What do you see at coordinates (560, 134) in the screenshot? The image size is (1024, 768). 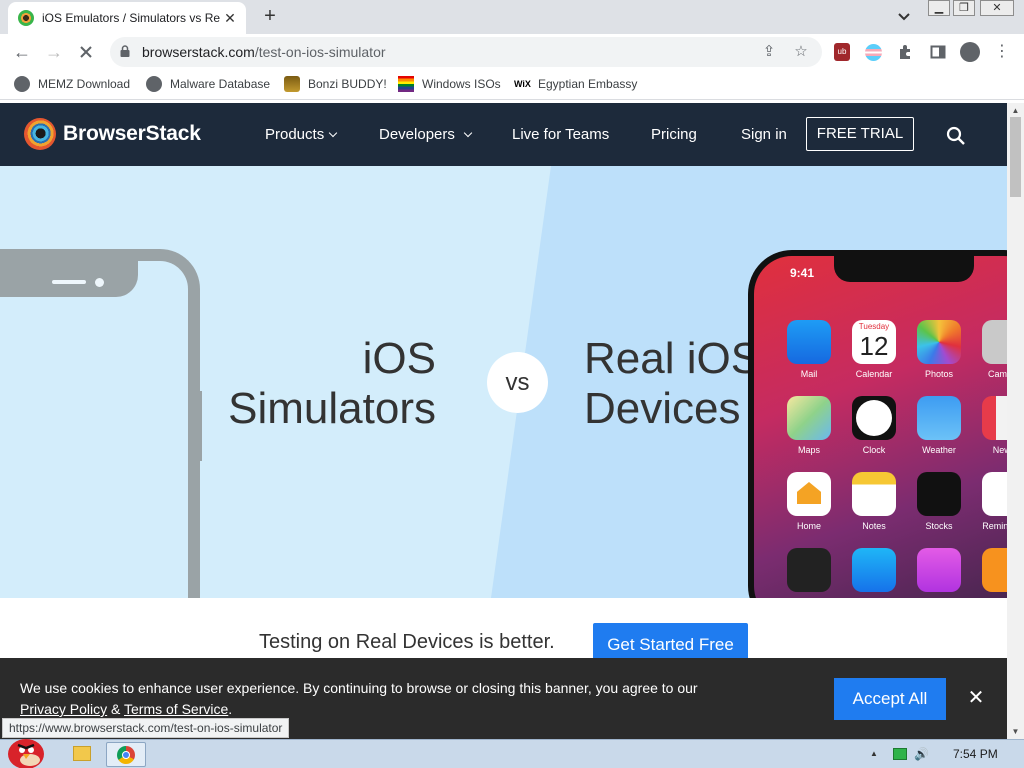 I see `nav-live-for-teams: Live for Teams` at bounding box center [560, 134].